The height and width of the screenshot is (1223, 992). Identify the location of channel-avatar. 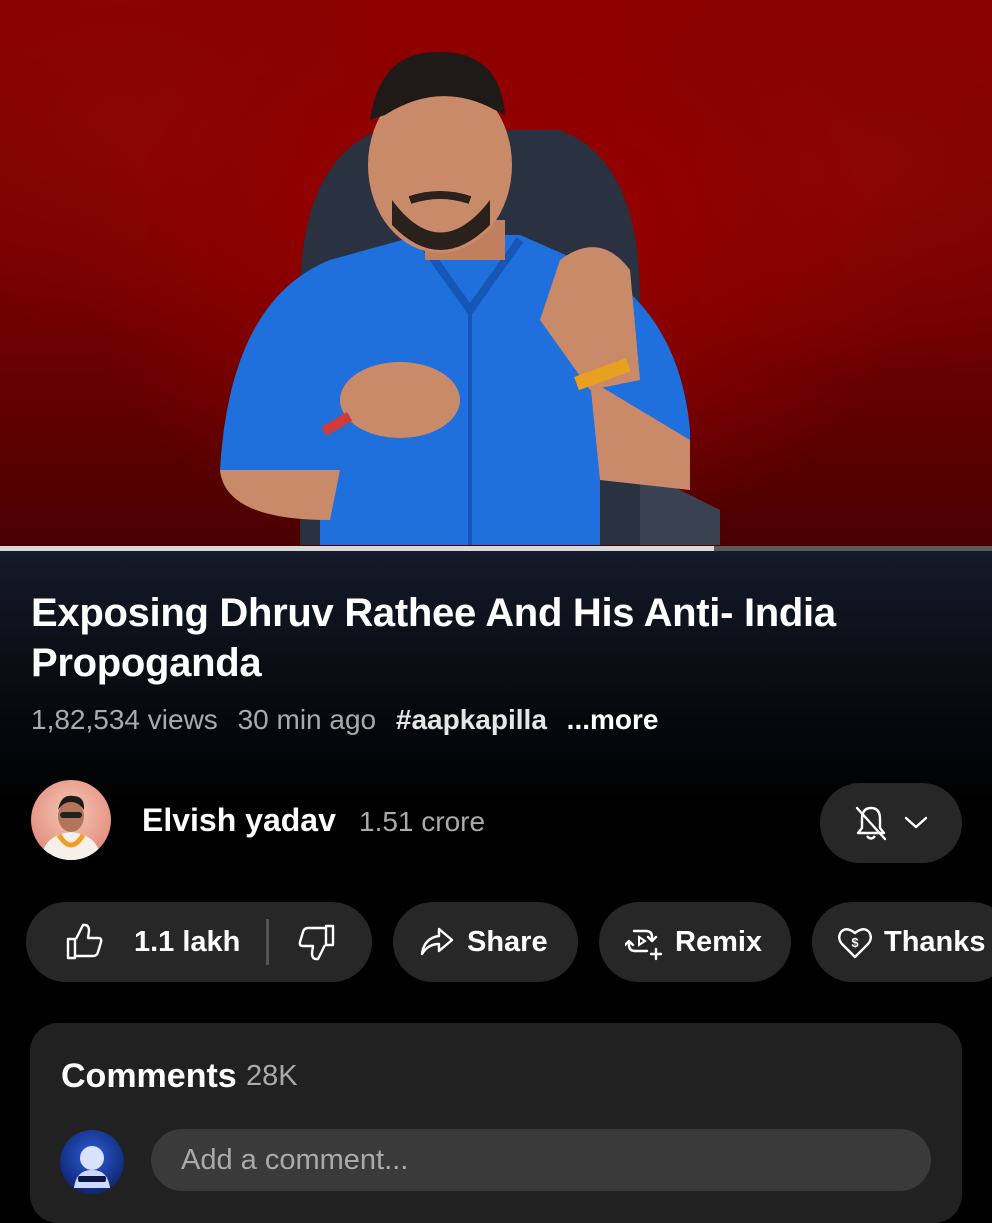
(71, 820).